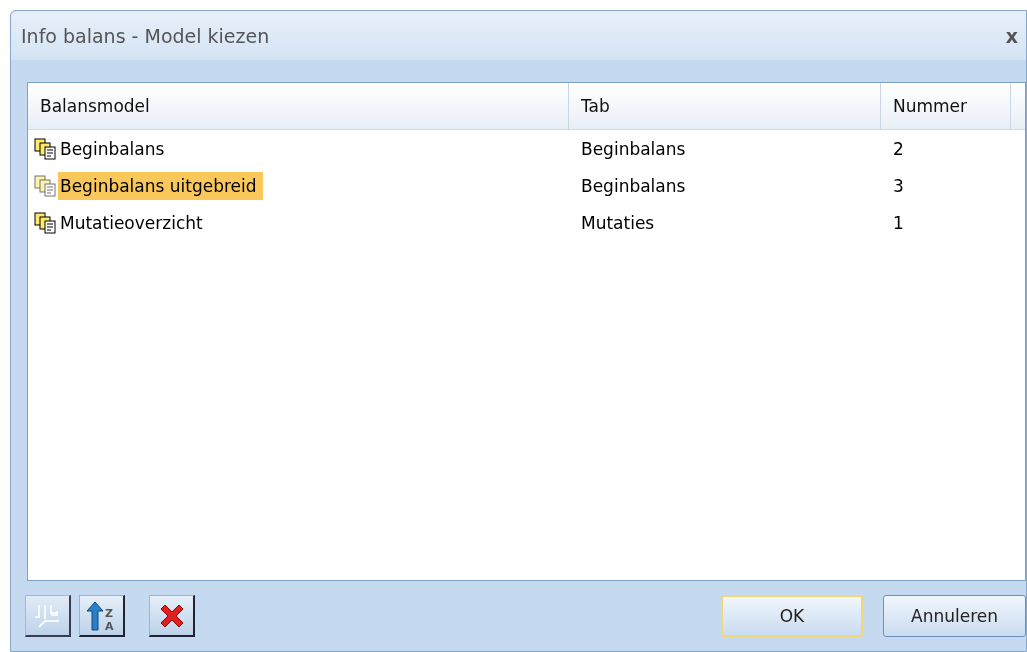  Describe the element at coordinates (298, 106) in the screenshot. I see `column-header: Balansmodel` at that location.